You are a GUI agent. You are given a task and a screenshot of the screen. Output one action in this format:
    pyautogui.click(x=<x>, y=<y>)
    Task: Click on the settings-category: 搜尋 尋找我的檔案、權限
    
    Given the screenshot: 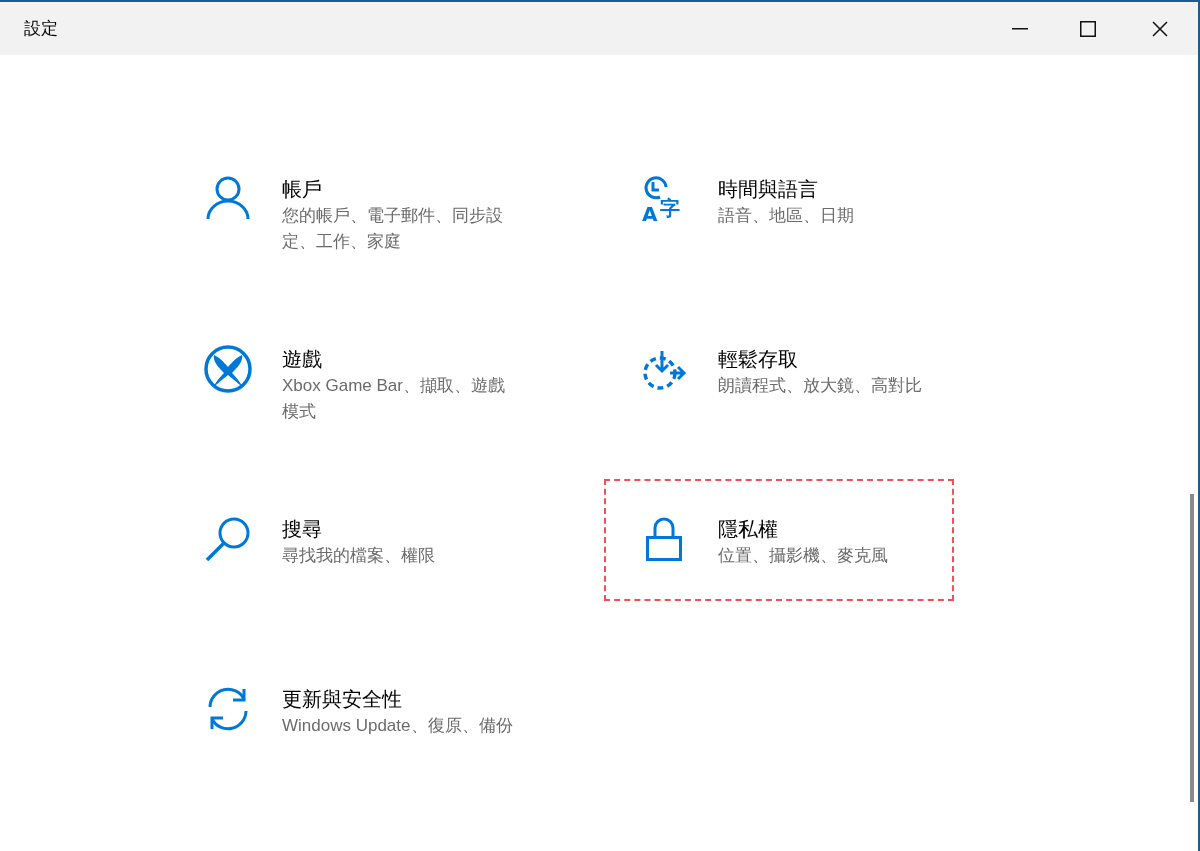 What is the action you would take?
    pyautogui.click(x=343, y=540)
    